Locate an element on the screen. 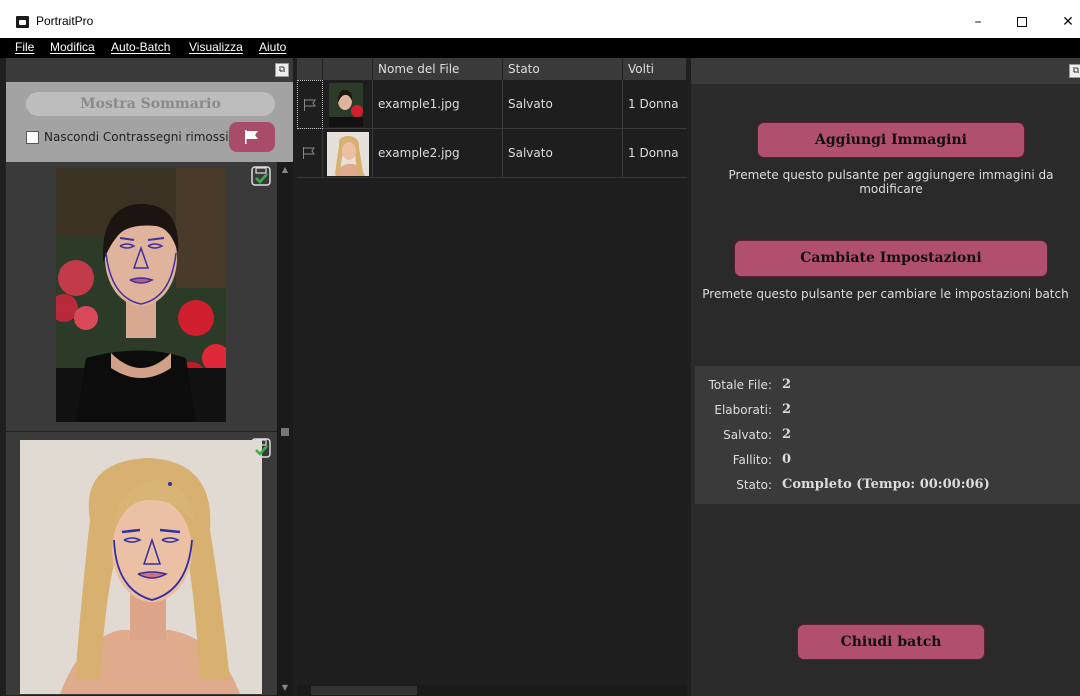 The height and width of the screenshot is (696, 1080). close-button: ✕ is located at coordinates (1062, 22).